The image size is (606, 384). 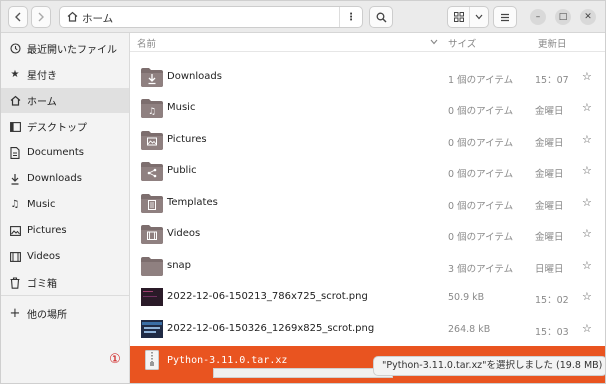 What do you see at coordinates (211, 17) in the screenshot?
I see `location-bar: ホーム ⋮` at bounding box center [211, 17].